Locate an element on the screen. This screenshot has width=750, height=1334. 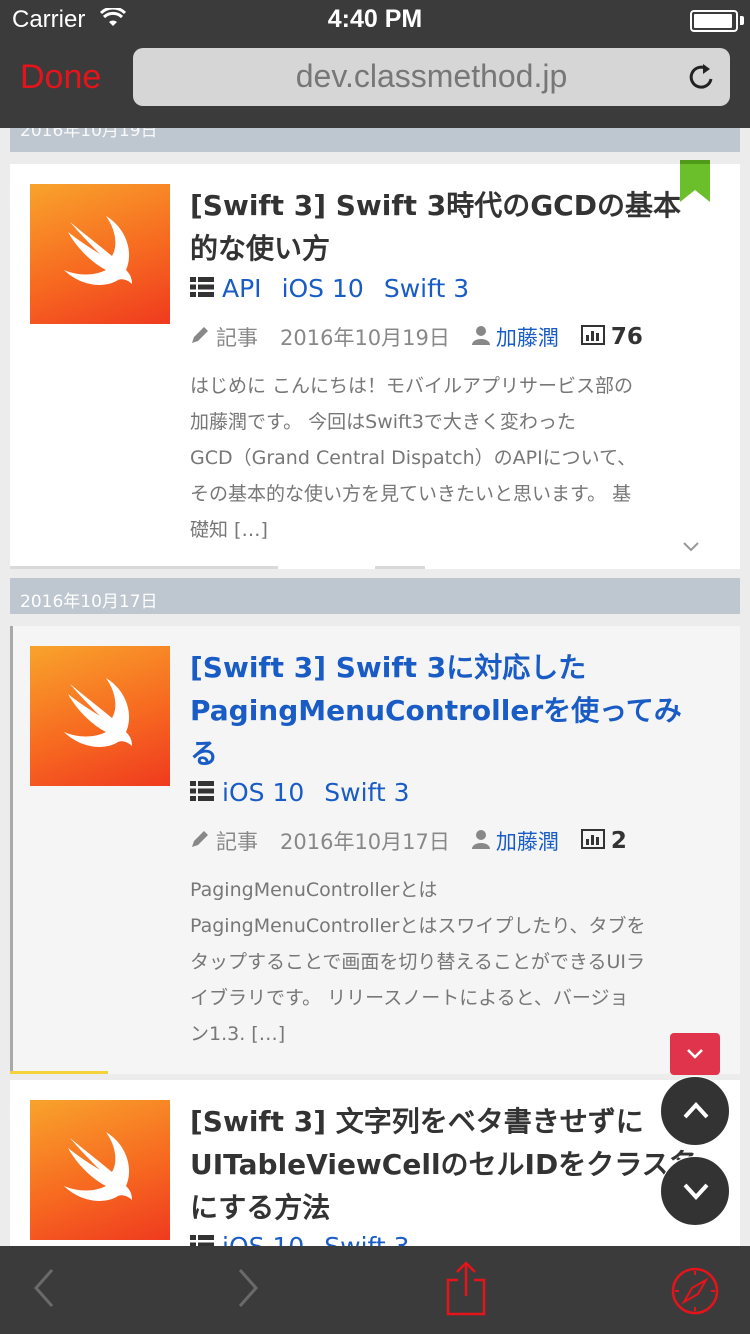
battery-tip is located at coordinates (742, 20).